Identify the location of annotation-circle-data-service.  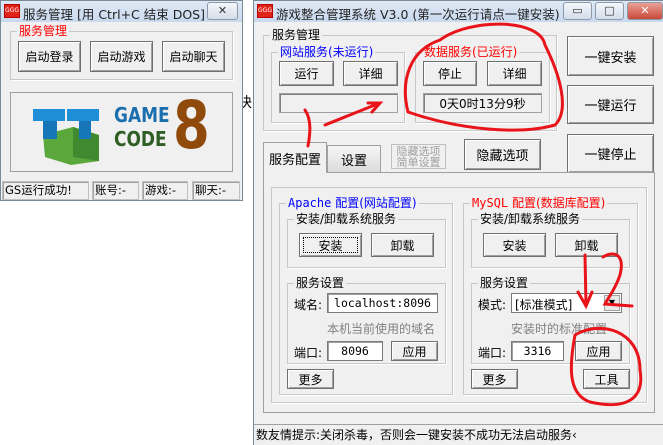
(483, 77).